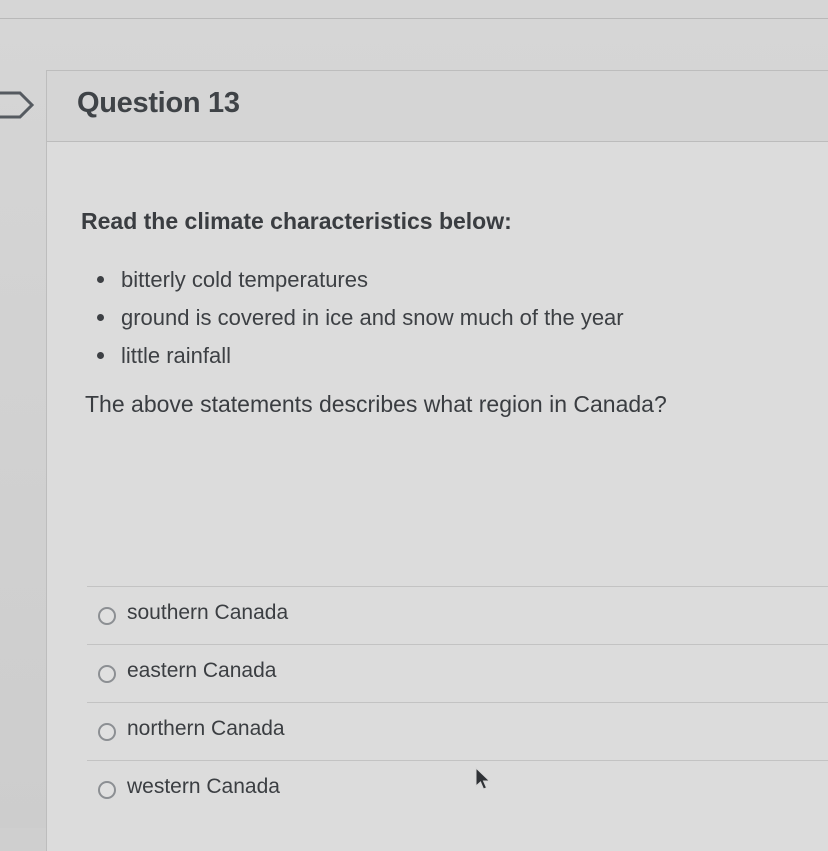 This screenshot has width=828, height=851. I want to click on answer-label: southern Canada, so click(207, 613).